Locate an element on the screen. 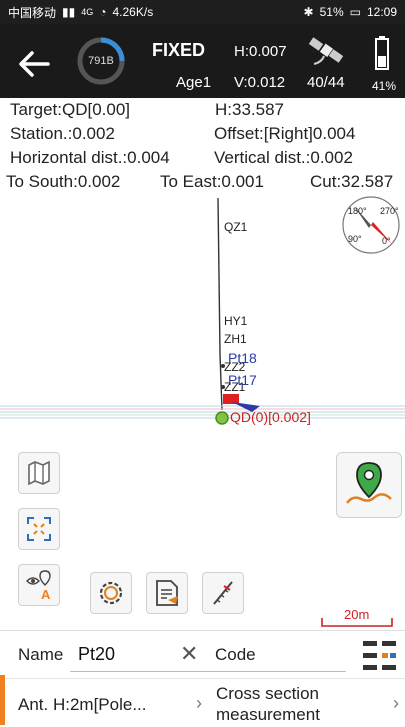 This screenshot has height=727, width=405. map-label-zz1: ZZ1 is located at coordinates (235, 387).